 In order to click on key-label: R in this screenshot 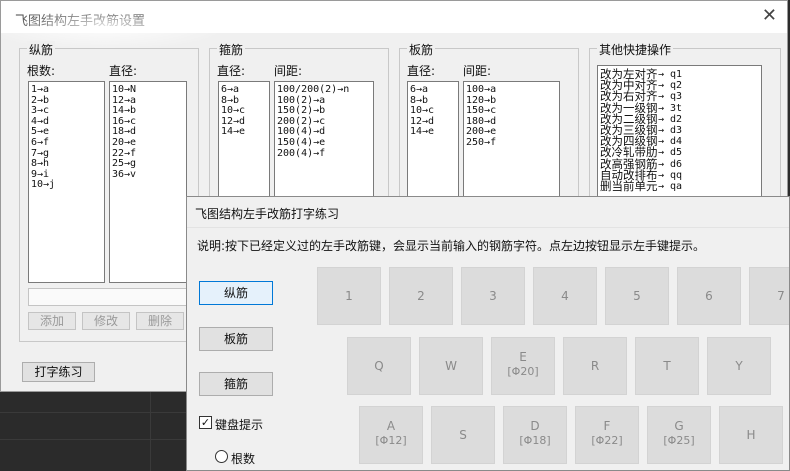, I will do `click(595, 366)`.